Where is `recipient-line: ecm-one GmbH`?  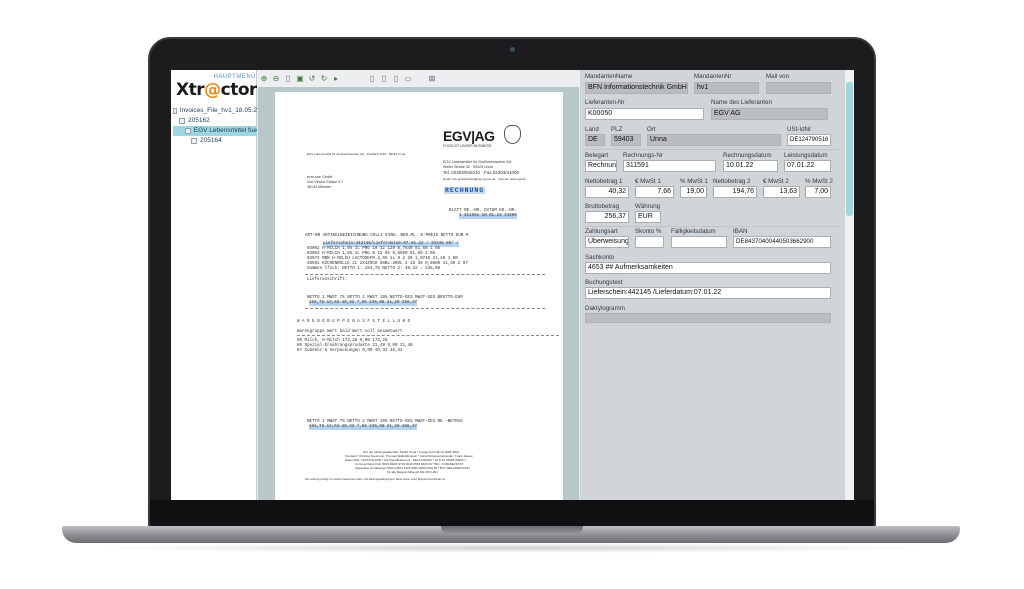 recipient-line: ecm-one GmbH is located at coordinates (320, 177).